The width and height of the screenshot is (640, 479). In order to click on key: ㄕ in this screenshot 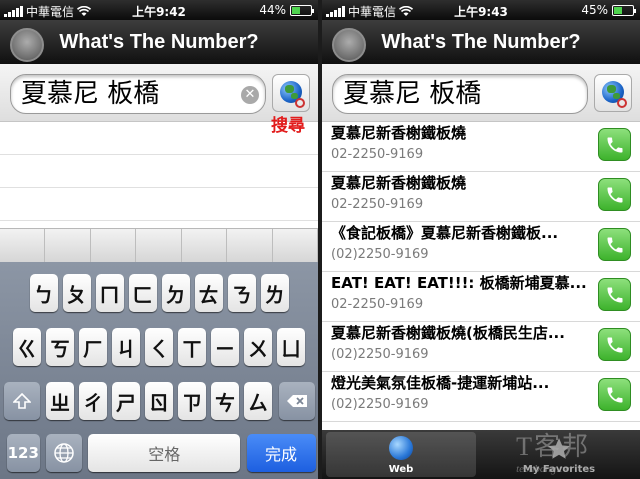, I will do `click(126, 401)`.